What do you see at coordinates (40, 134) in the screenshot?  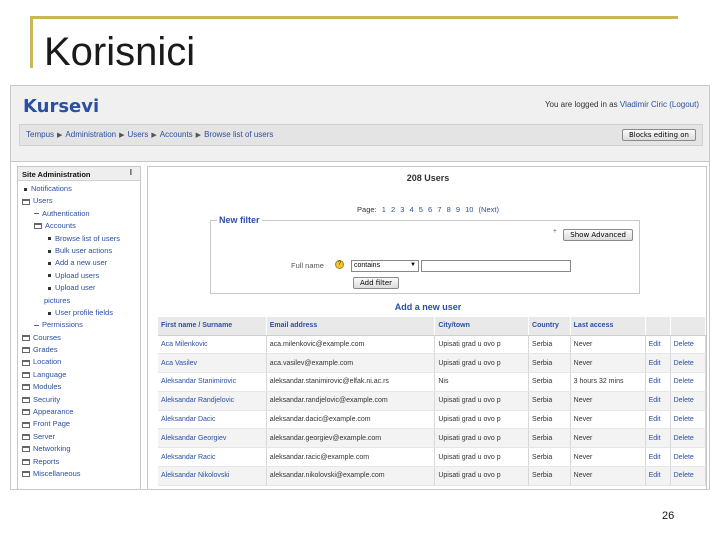 I see `crumb-tempus: Tempus` at bounding box center [40, 134].